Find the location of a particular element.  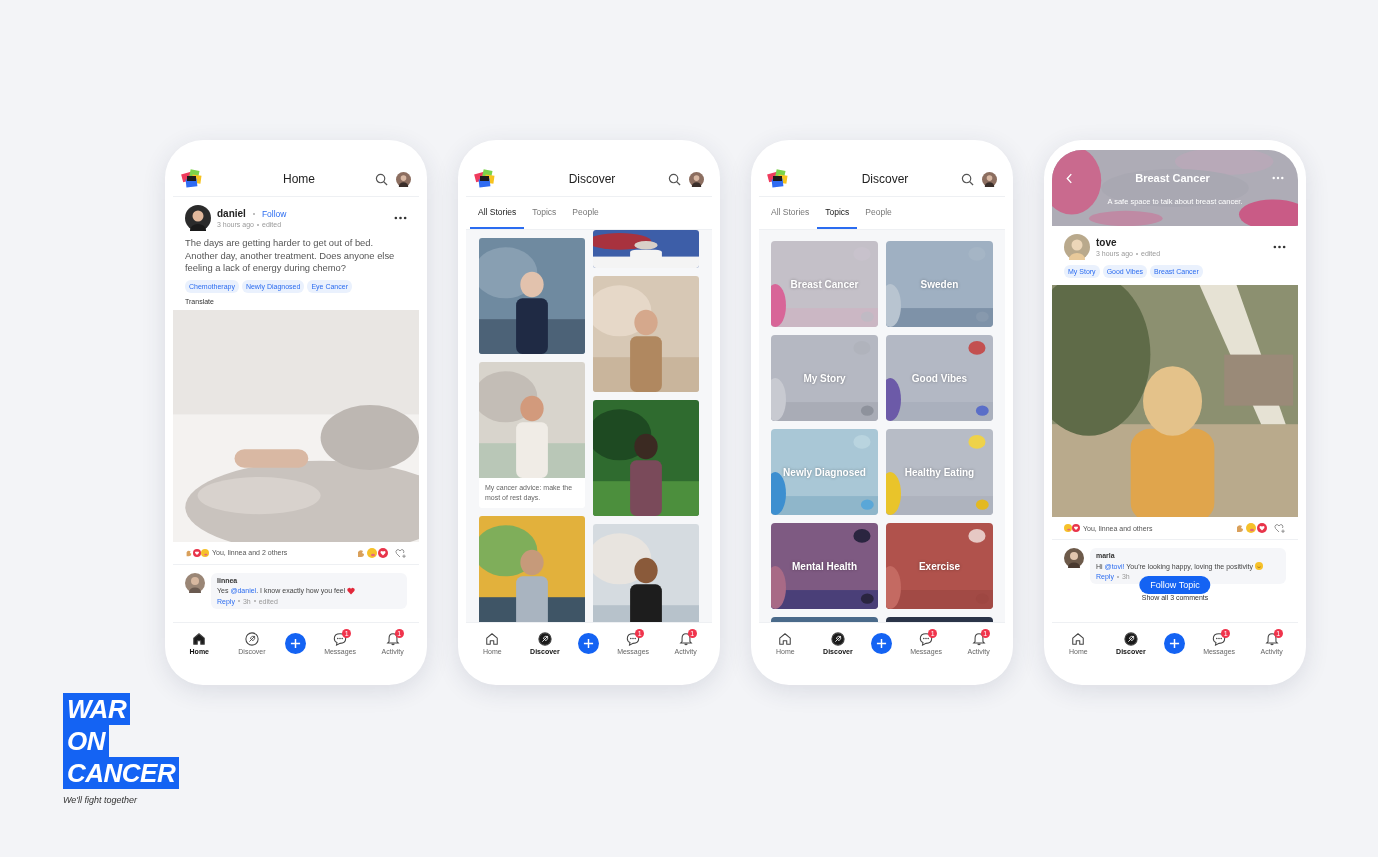

topic-card: Mental Health is located at coordinates (824, 566).